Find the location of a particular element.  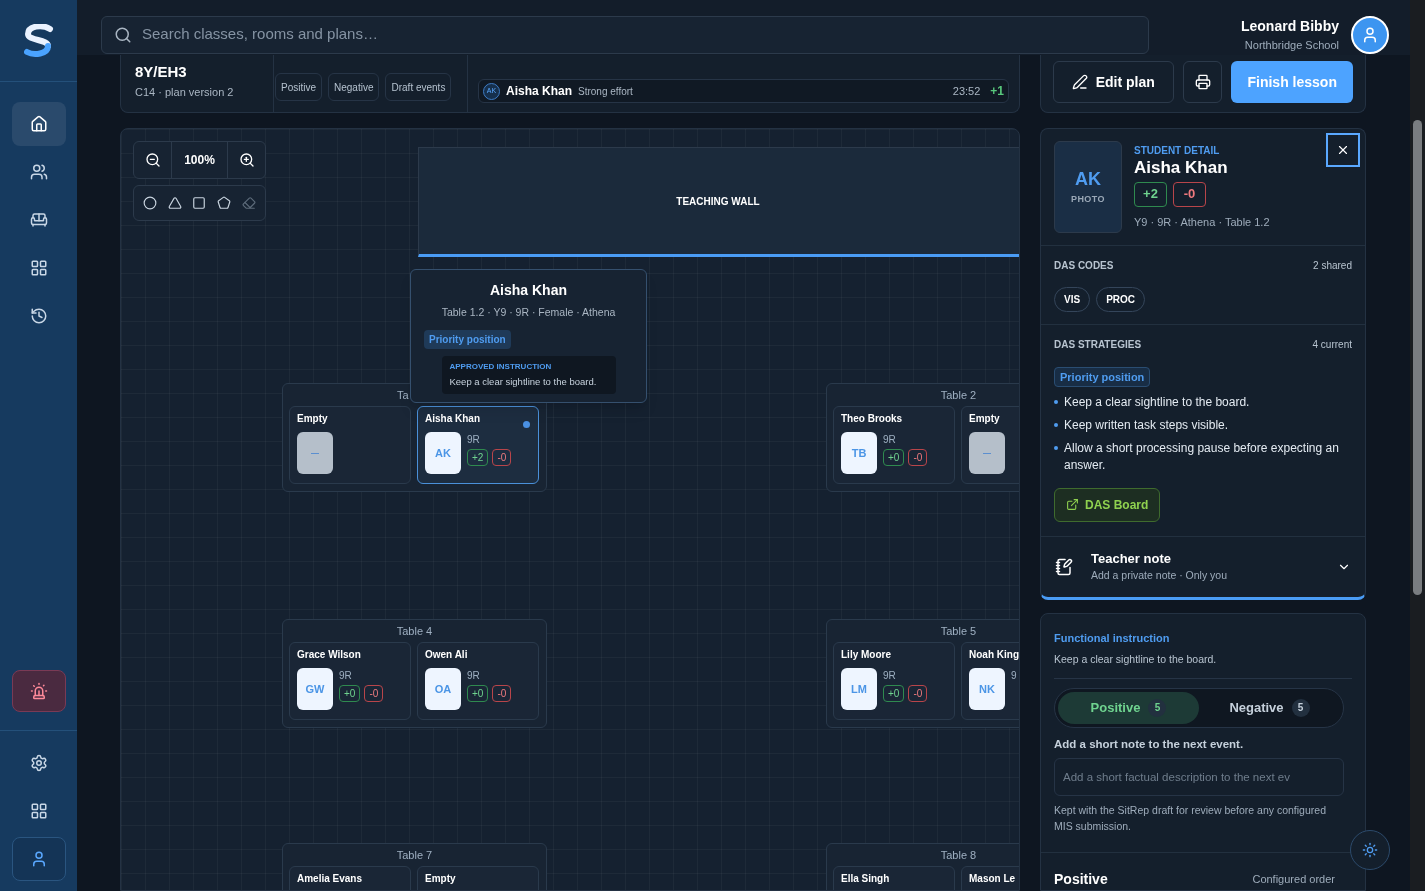

seat-card: Lily Moore LM 9R +0 -0 is located at coordinates (894, 681).